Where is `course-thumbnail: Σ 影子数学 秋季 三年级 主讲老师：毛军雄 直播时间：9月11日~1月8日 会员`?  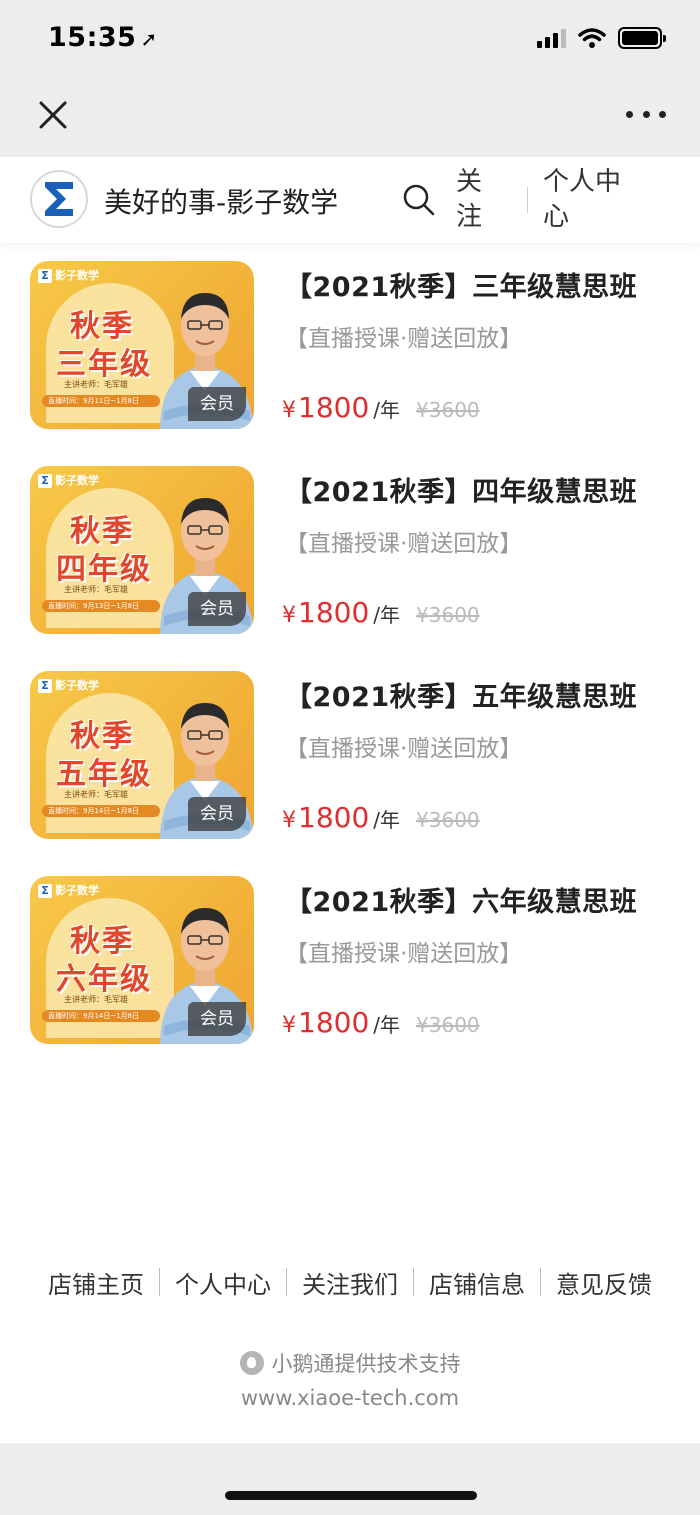
course-thumbnail: Σ 影子数学 秋季 三年级 主讲老师：毛军雄 直播时间：9月11日~1月8日 会员 is located at coordinates (142, 345).